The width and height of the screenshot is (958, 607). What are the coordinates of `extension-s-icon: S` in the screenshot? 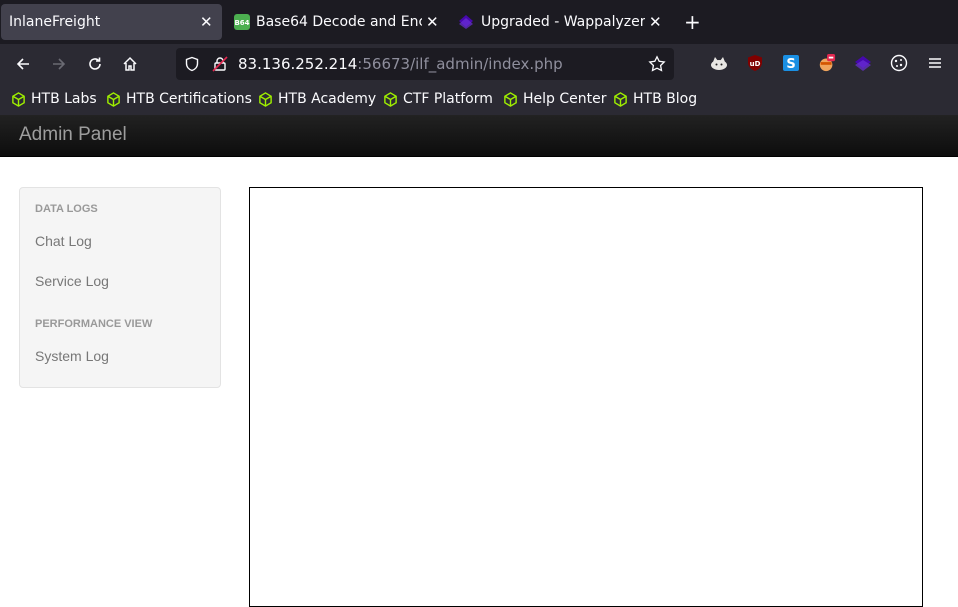 It's located at (791, 63).